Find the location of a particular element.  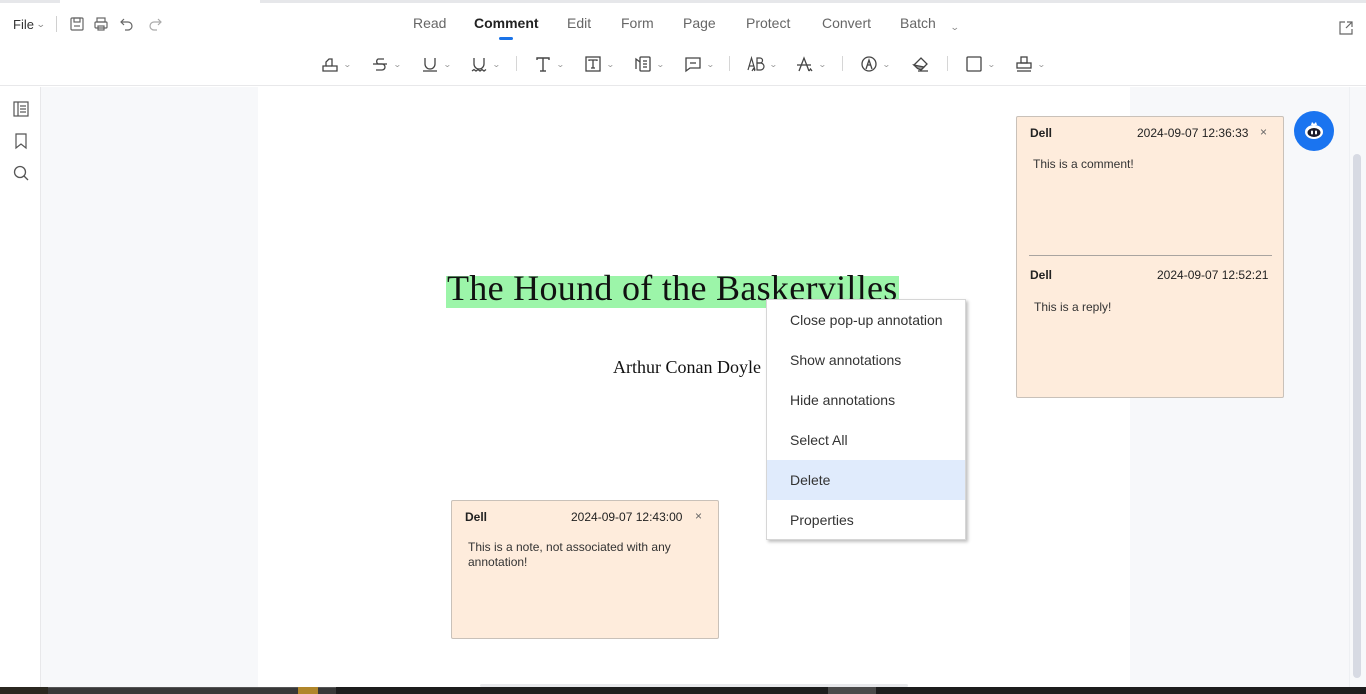

sticky-note-icon is located at coordinates (693, 65).